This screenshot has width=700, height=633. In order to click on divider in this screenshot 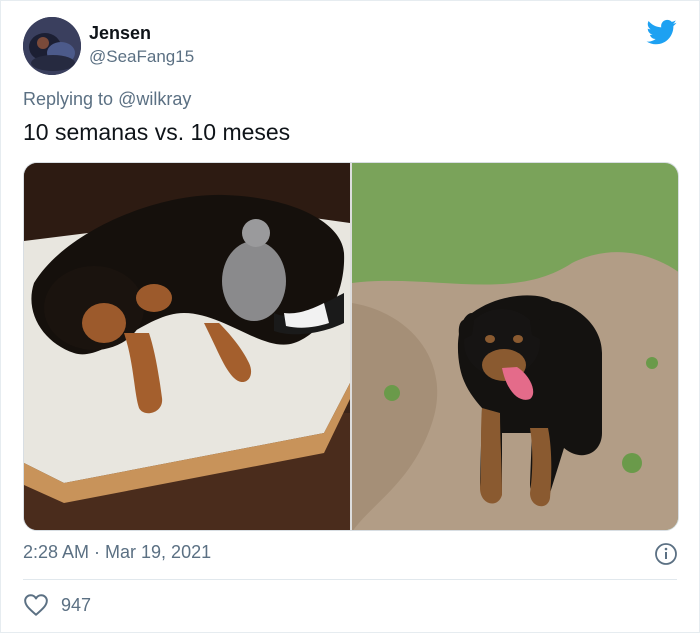, I will do `click(350, 579)`.